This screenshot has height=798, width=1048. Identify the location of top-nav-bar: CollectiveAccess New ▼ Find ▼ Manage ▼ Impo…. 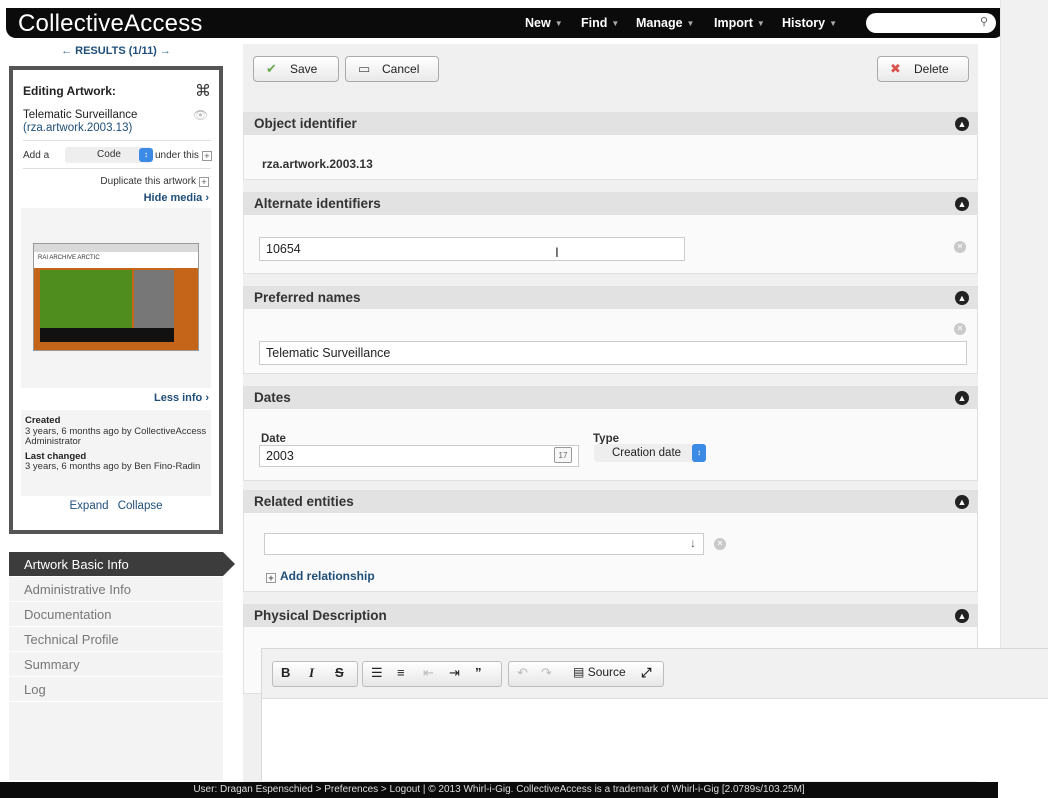
(505, 23).